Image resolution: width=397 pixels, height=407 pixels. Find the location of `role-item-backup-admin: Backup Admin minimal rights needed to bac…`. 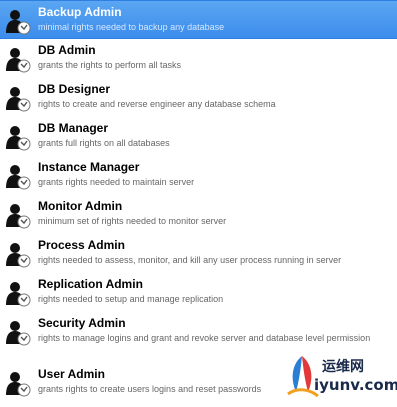

role-item-backup-admin: Backup Admin minimal rights needed to bac… is located at coordinates (198, 19).